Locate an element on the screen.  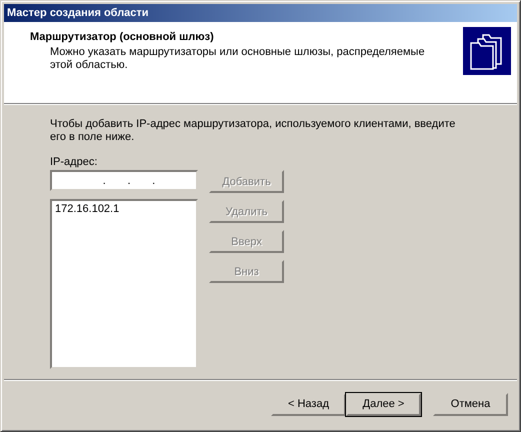
address-item: 172.16.102.1 is located at coordinates (124, 209).